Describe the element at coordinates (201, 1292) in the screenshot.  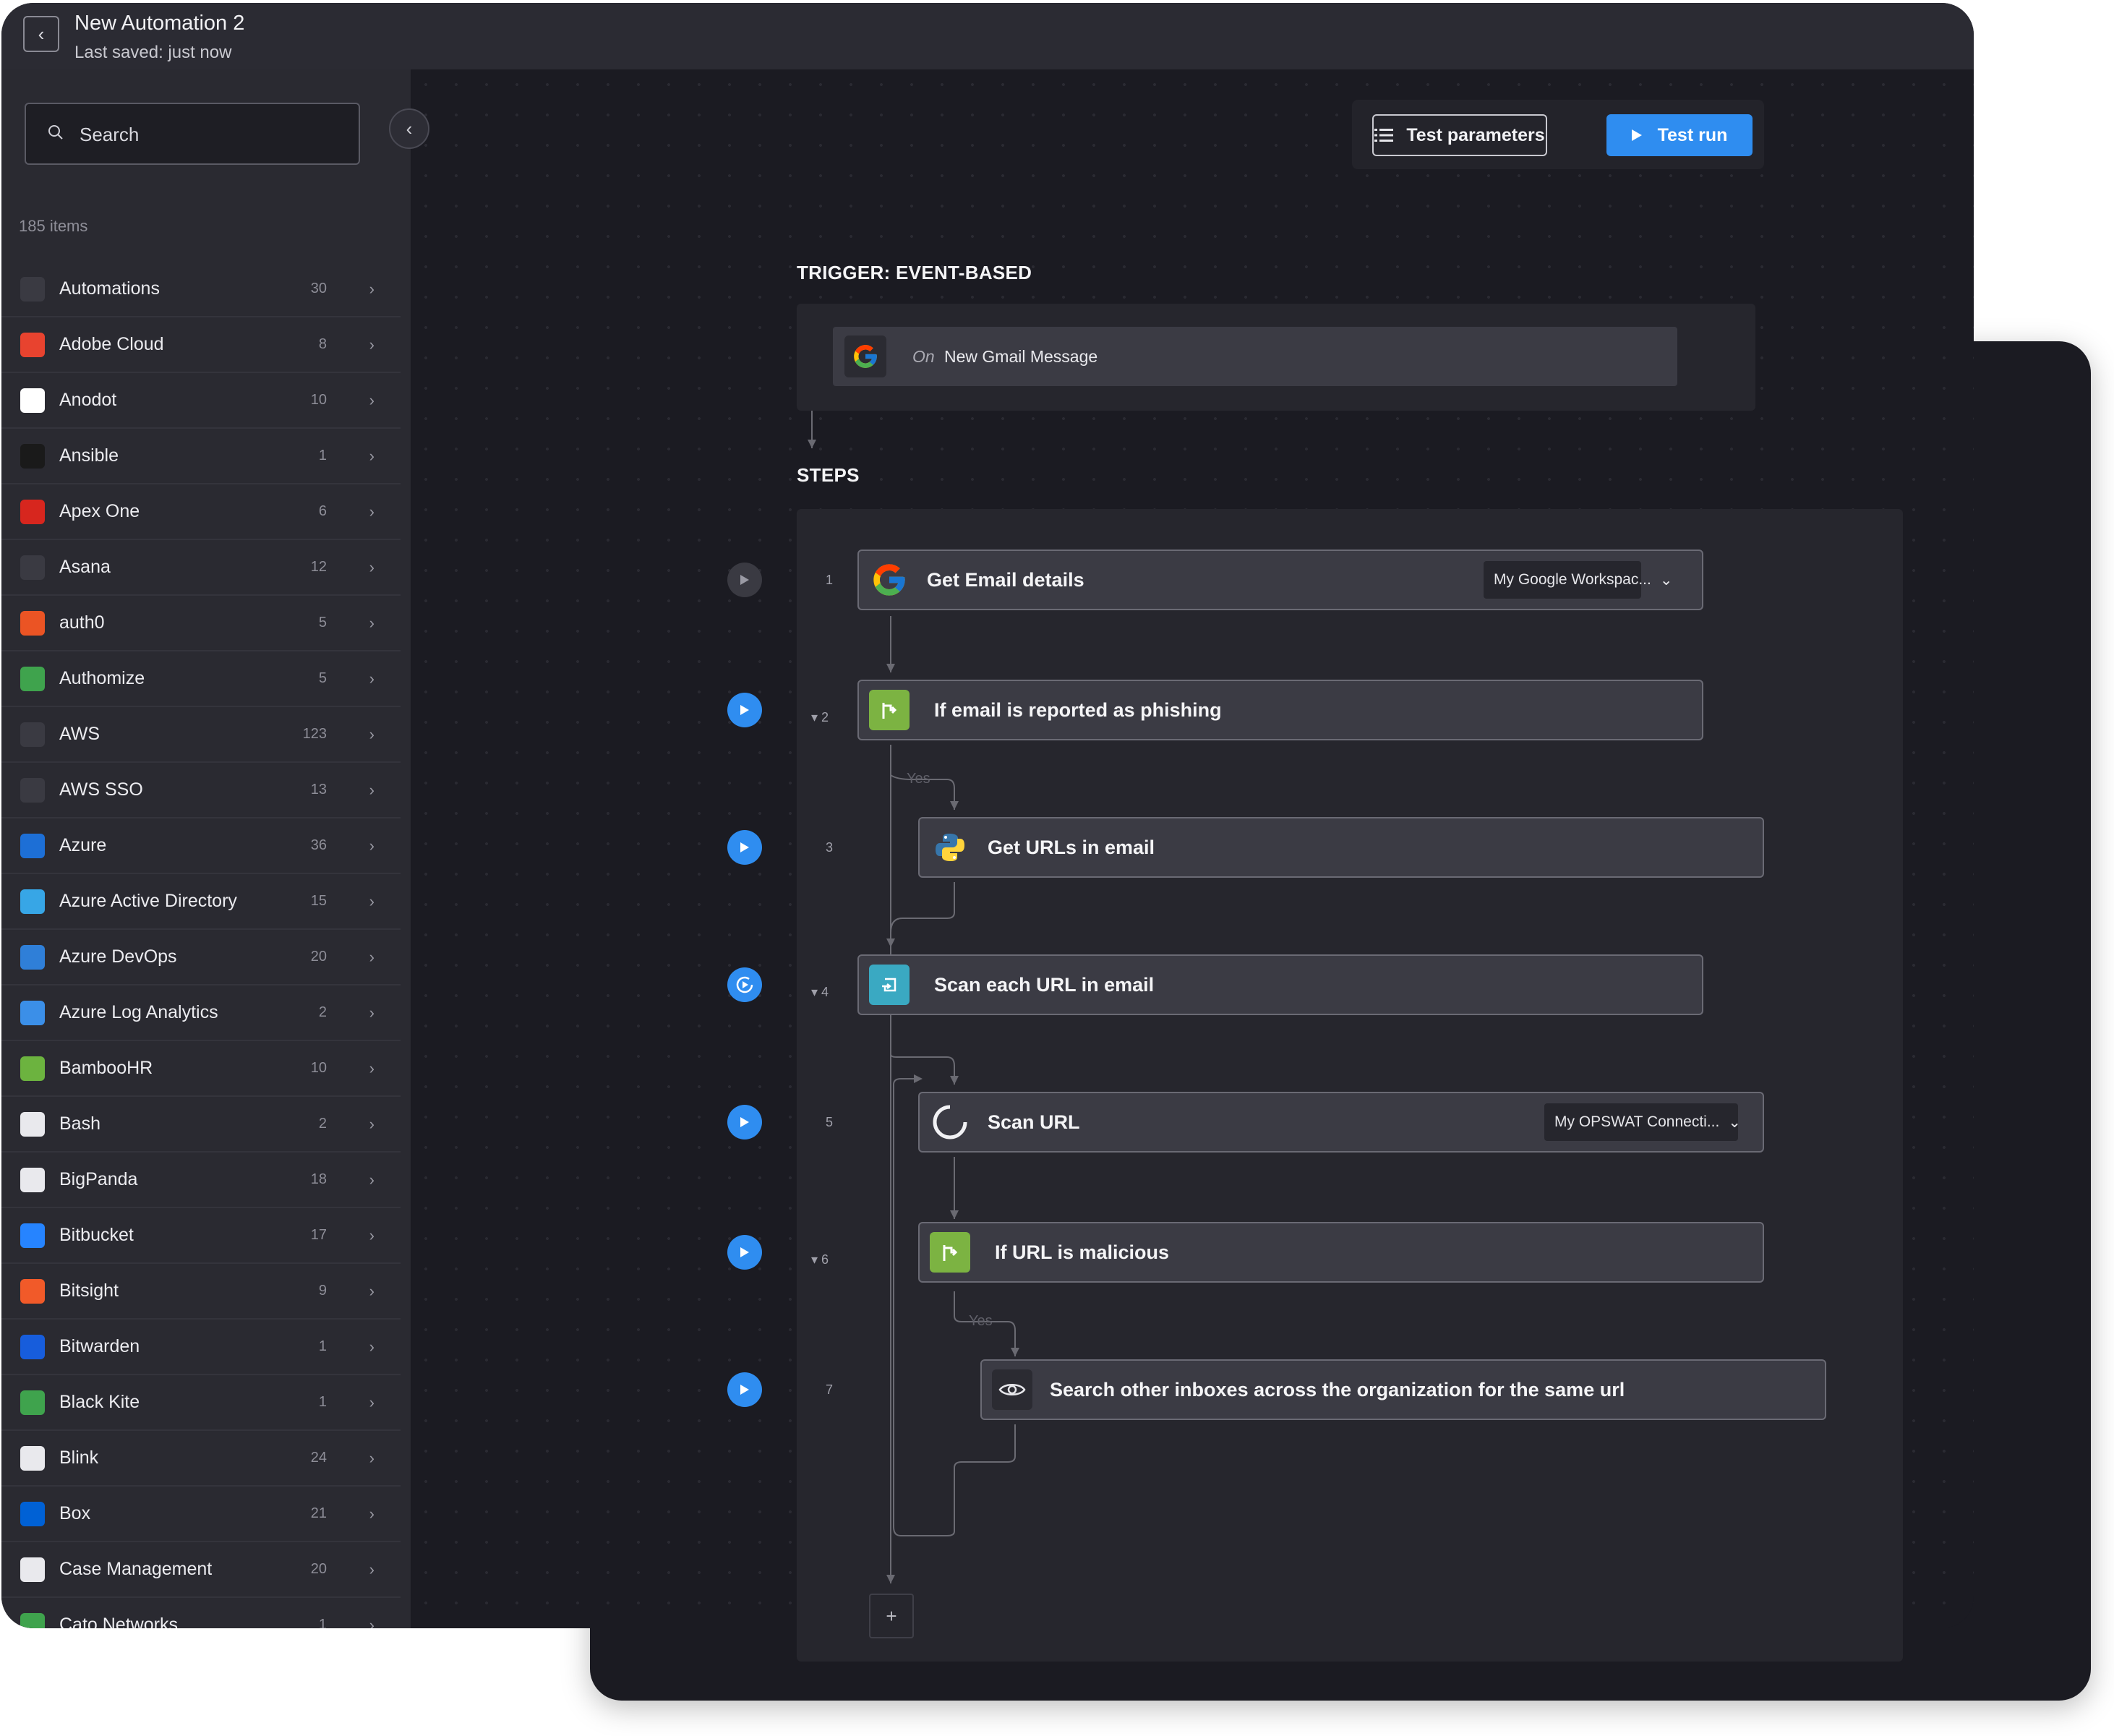
I see `sidebar-item: Bitsight 9 ›` at that location.